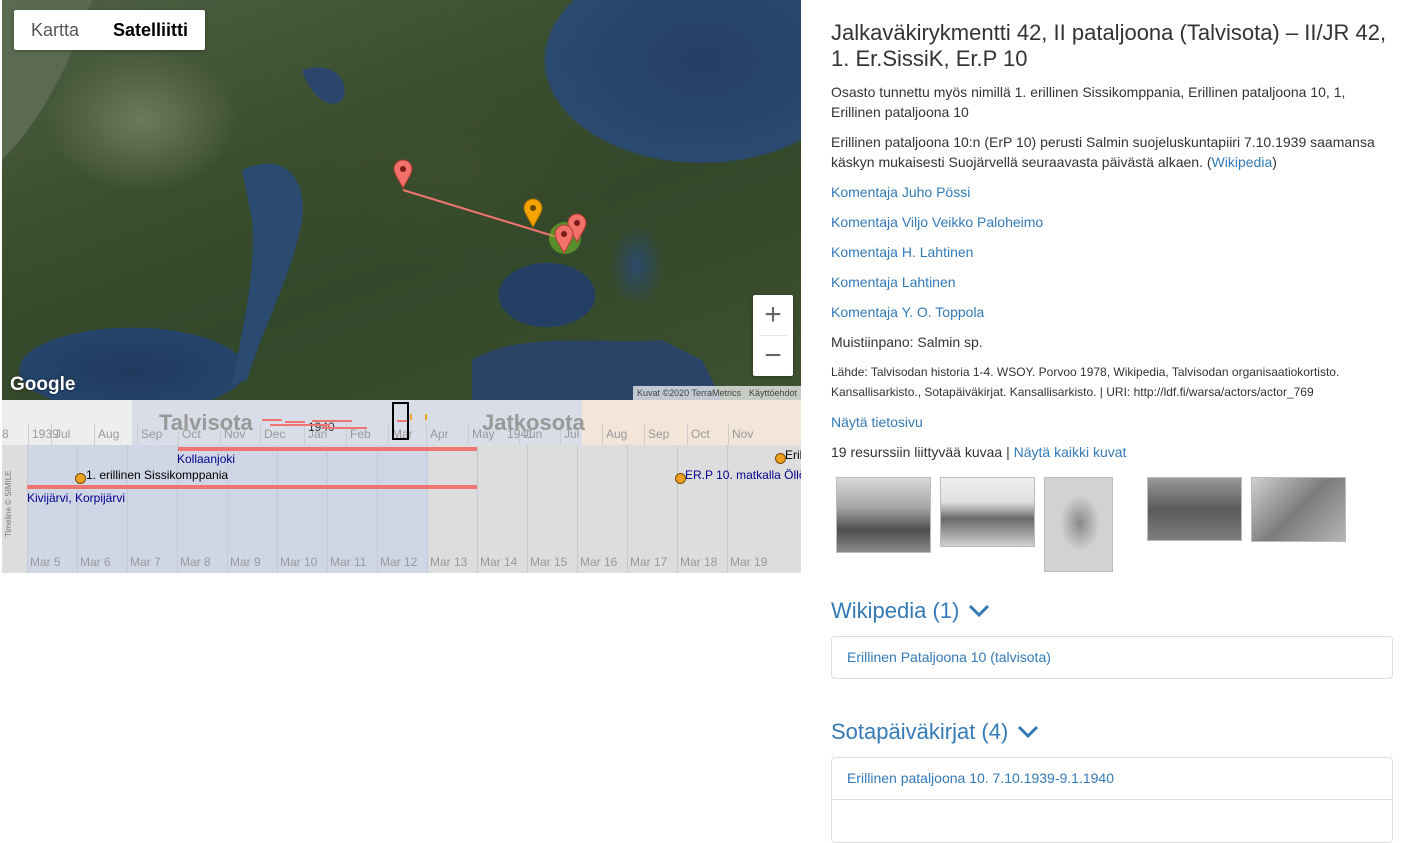  What do you see at coordinates (907, 312) in the screenshot?
I see `commander-link: Komentaja Y. O. Toppola` at bounding box center [907, 312].